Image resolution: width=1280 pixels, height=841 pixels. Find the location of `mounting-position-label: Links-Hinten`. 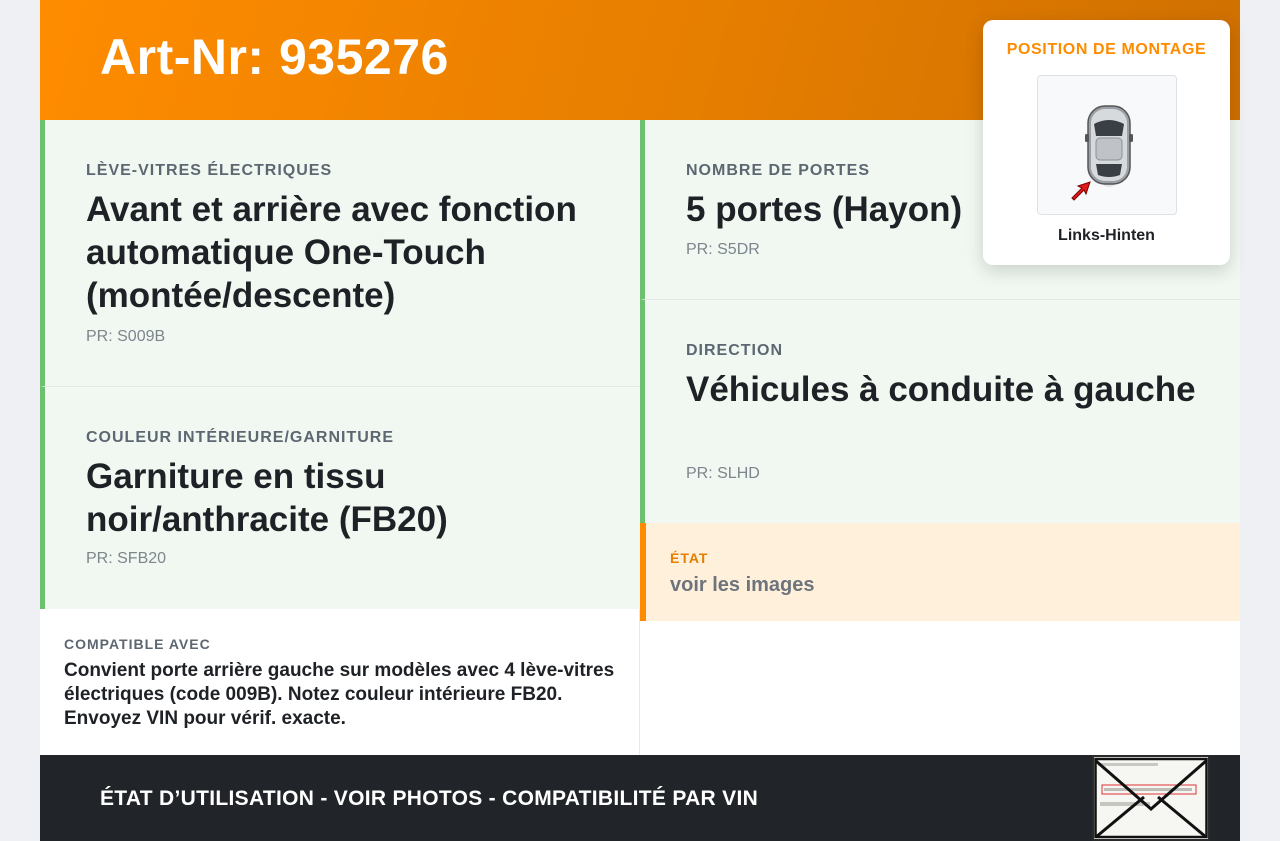

mounting-position-label: Links-Hinten is located at coordinates (1106, 235).